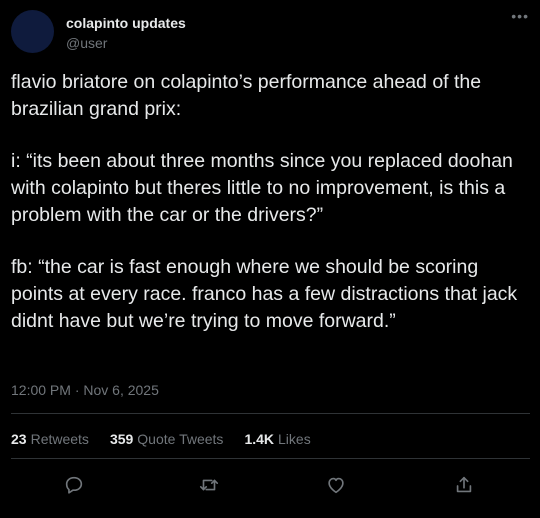 The image size is (540, 518). I want to click on retweets-count: 23, so click(19, 439).